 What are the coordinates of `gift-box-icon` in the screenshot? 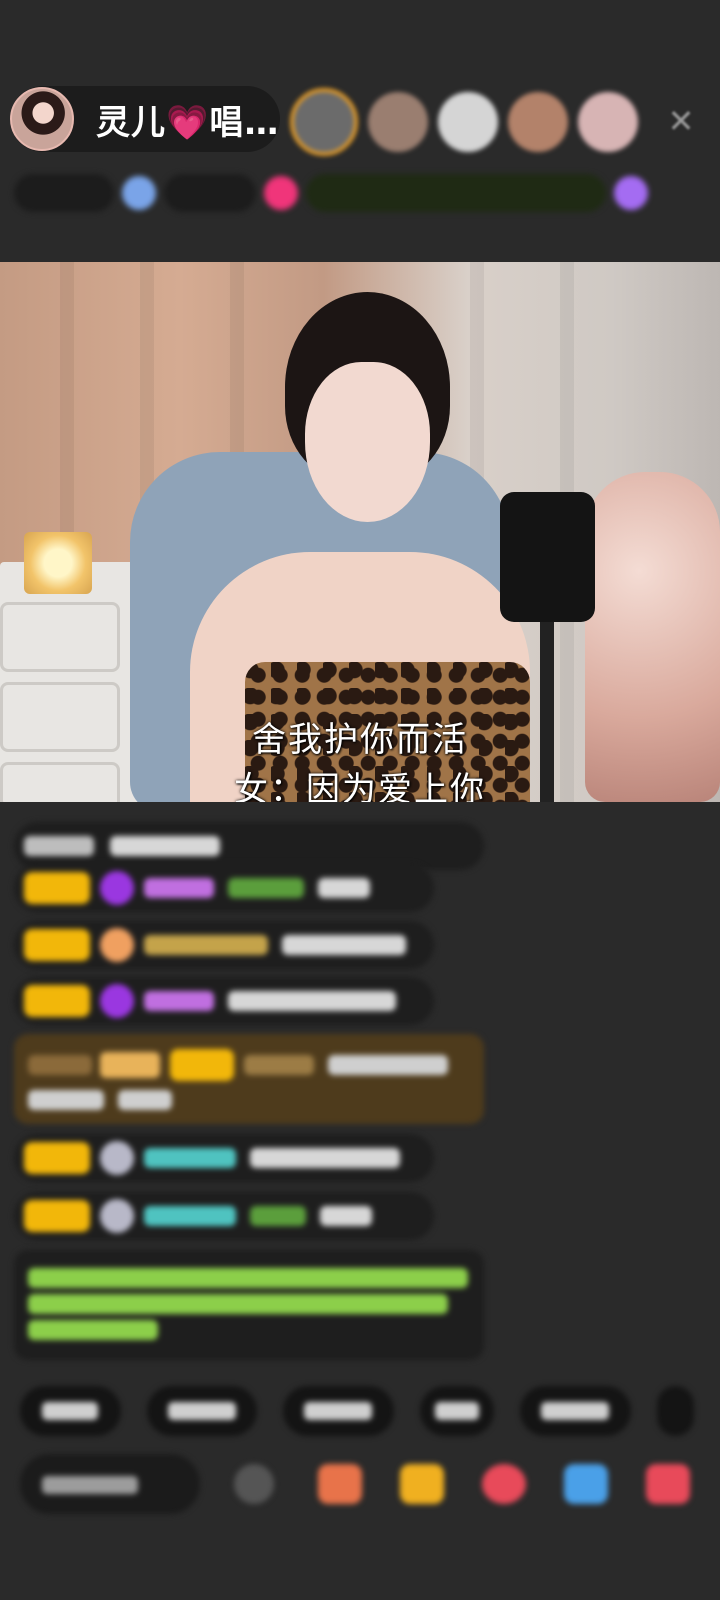 It's located at (422, 1484).